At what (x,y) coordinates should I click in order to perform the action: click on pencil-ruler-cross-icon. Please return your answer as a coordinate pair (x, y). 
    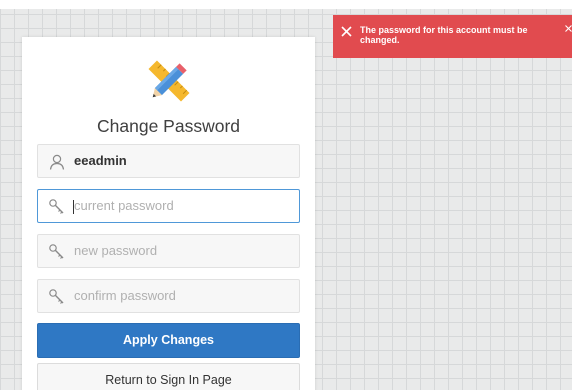
    Looking at the image, I should click on (169, 81).